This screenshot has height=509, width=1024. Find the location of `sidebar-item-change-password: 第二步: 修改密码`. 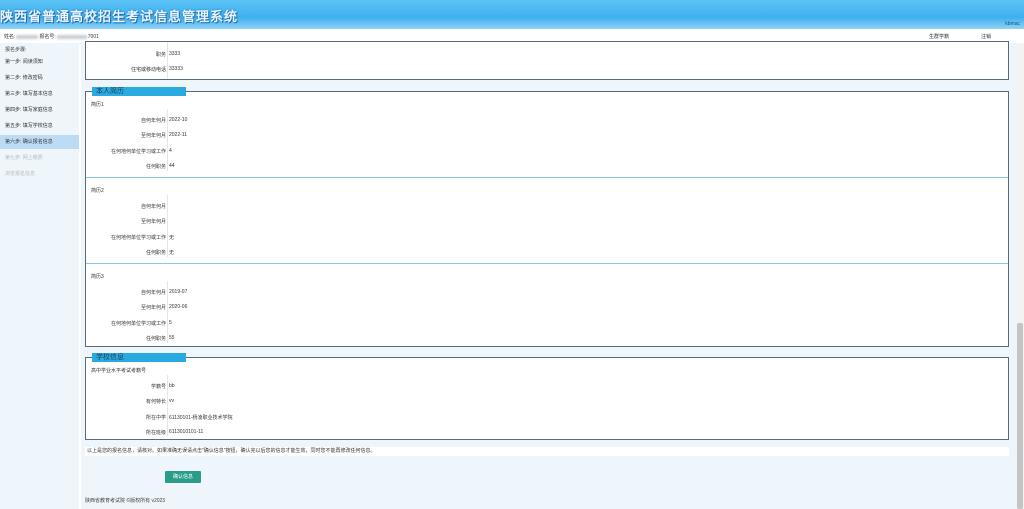

sidebar-item-change-password: 第二步: 修改密码 is located at coordinates (39, 78).